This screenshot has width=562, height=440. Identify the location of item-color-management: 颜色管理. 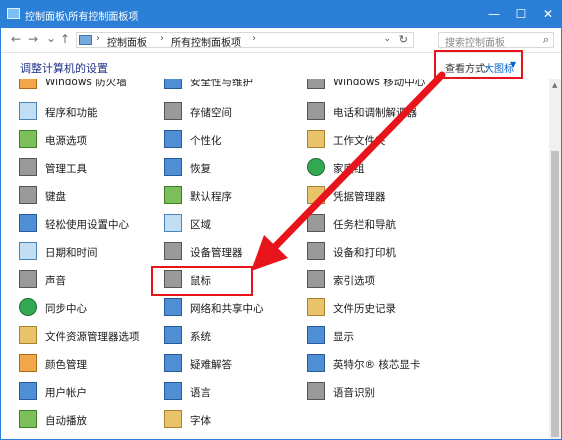
(94, 364).